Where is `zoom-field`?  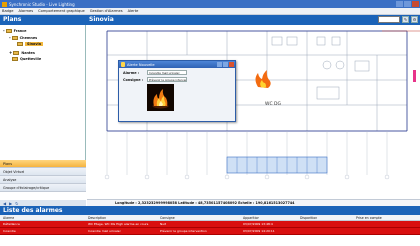
zoom-field is located at coordinates (389, 19).